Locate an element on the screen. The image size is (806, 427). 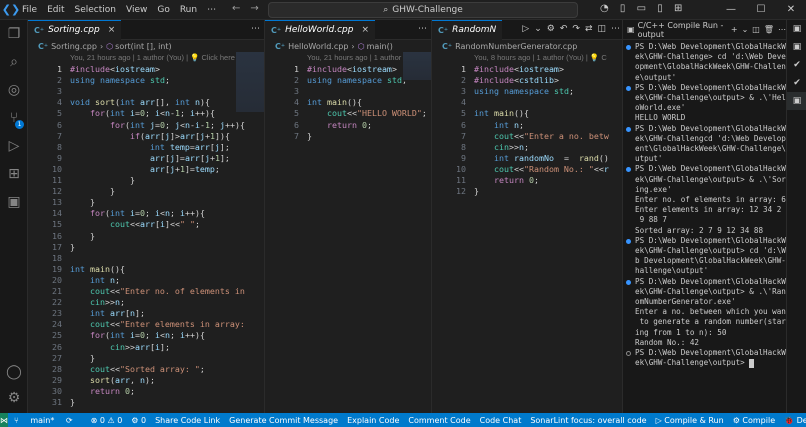
toggle-secondary-sidebar-icon: ▯ is located at coordinates (660, 8).